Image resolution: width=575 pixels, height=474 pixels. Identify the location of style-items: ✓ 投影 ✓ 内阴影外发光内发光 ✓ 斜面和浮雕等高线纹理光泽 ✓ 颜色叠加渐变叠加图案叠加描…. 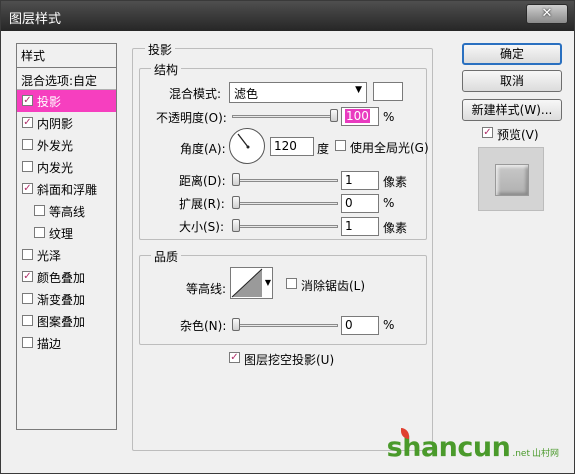
(66, 222).